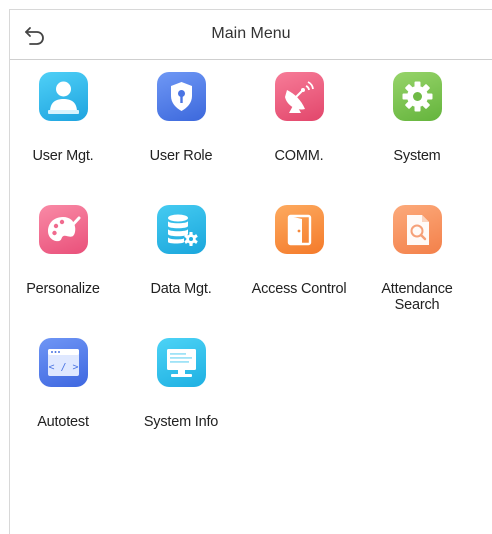  Describe the element at coordinates (299, 132) in the screenshot. I see `menu-item-comm: COMM.` at that location.